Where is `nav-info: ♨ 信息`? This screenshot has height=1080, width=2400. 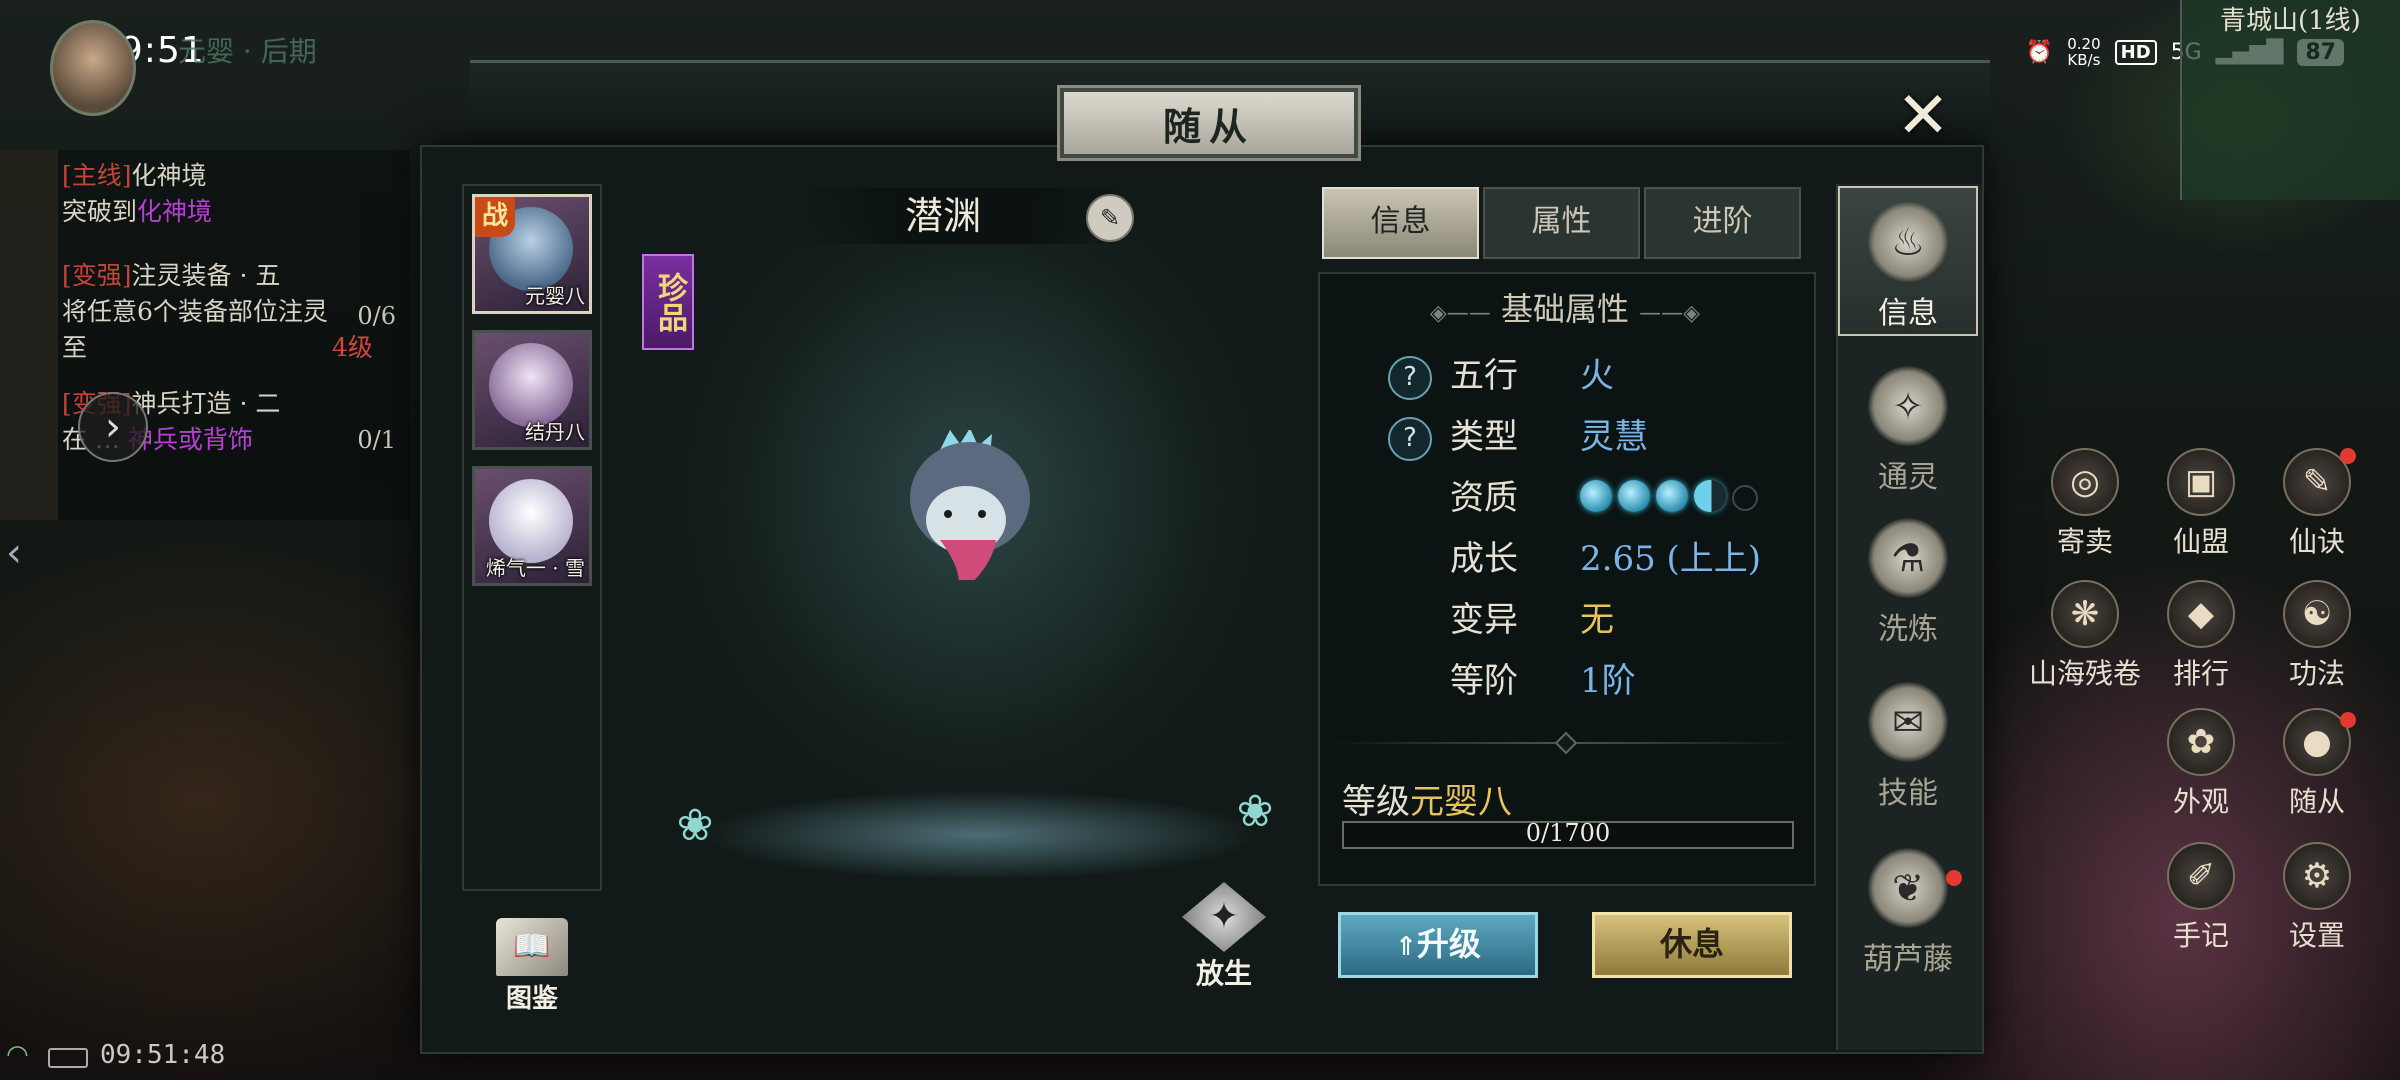
nav-info: ♨ 信息 is located at coordinates (1908, 261).